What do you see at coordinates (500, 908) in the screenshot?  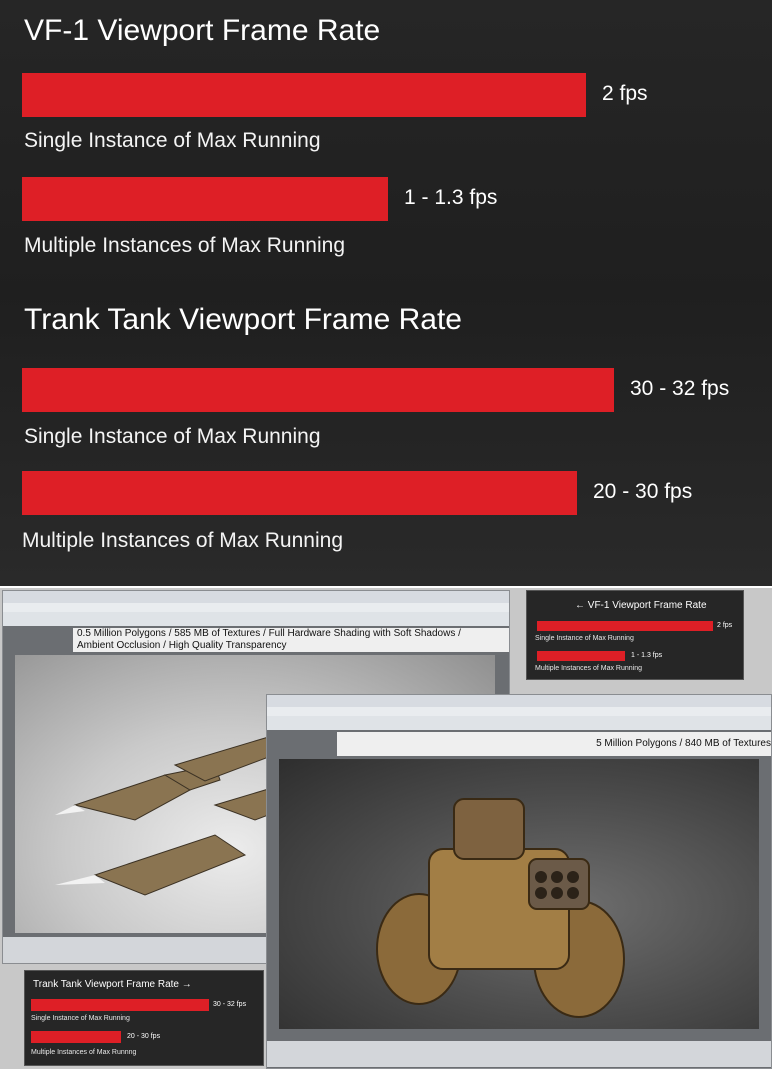 I see `tank-render` at bounding box center [500, 908].